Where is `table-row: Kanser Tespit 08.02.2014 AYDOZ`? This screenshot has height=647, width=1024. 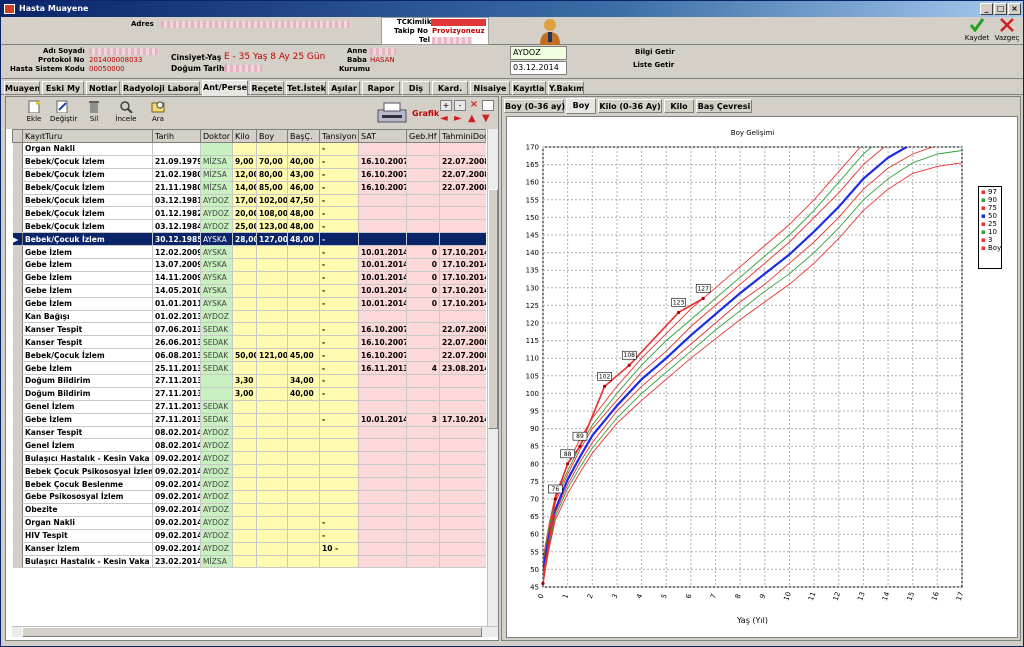 table-row: Kanser Tespit 08.02.2014 AYDOZ is located at coordinates (249, 433).